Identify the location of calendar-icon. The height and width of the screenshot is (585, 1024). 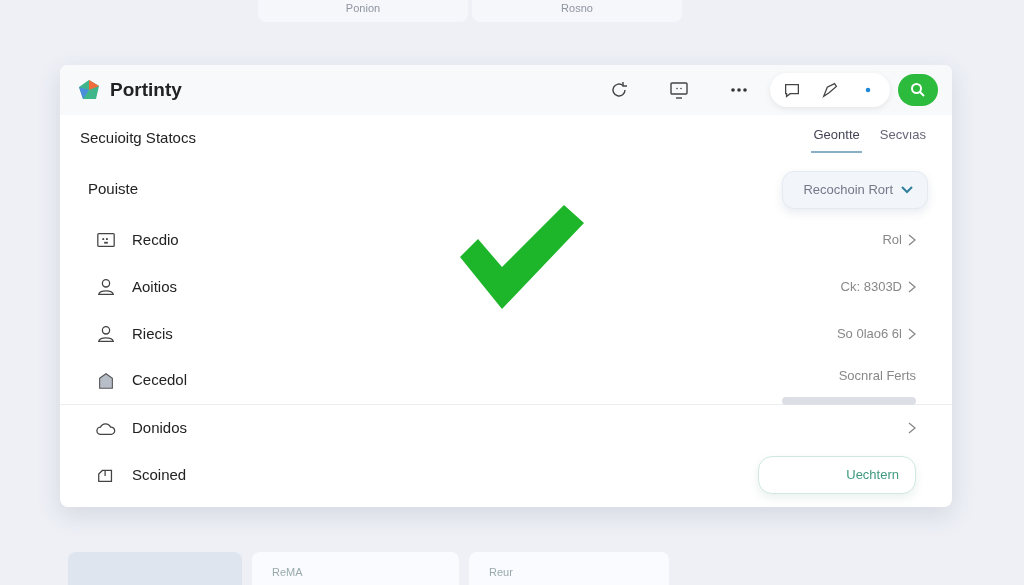
(106, 240).